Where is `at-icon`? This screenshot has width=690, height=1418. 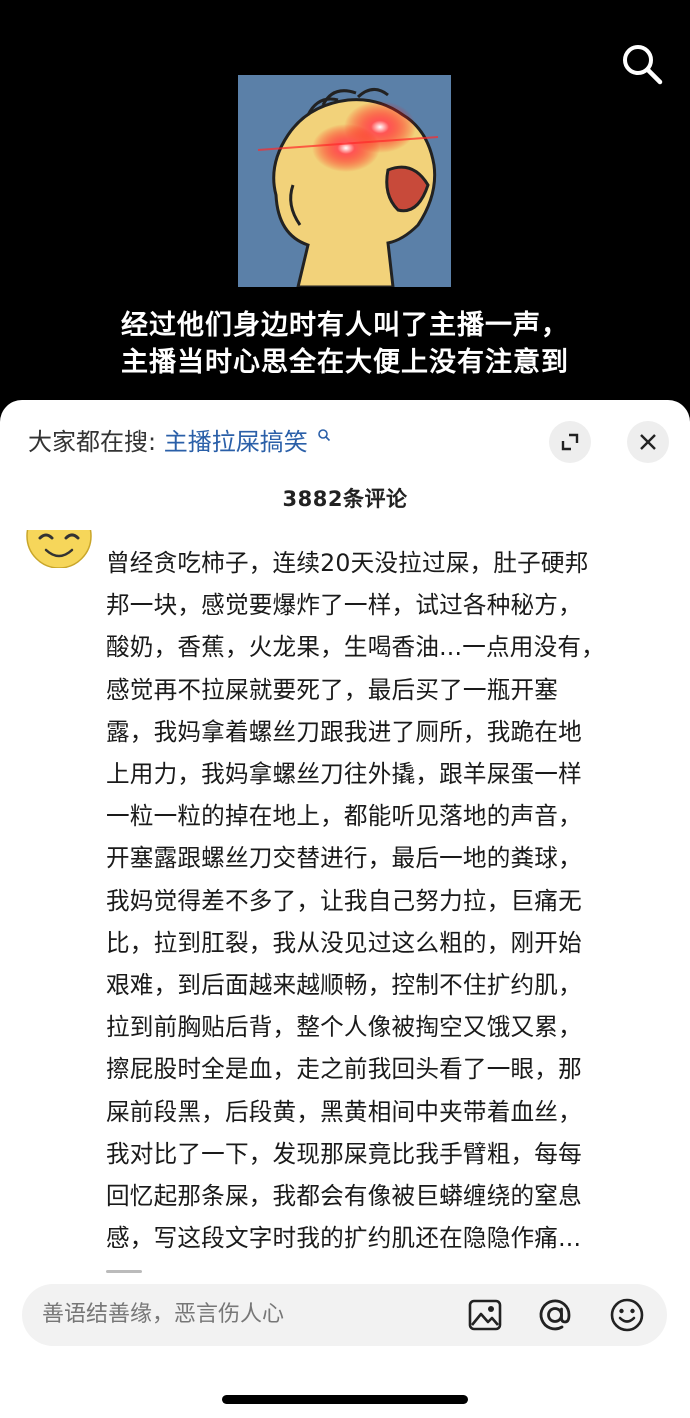 at-icon is located at coordinates (555, 1315).